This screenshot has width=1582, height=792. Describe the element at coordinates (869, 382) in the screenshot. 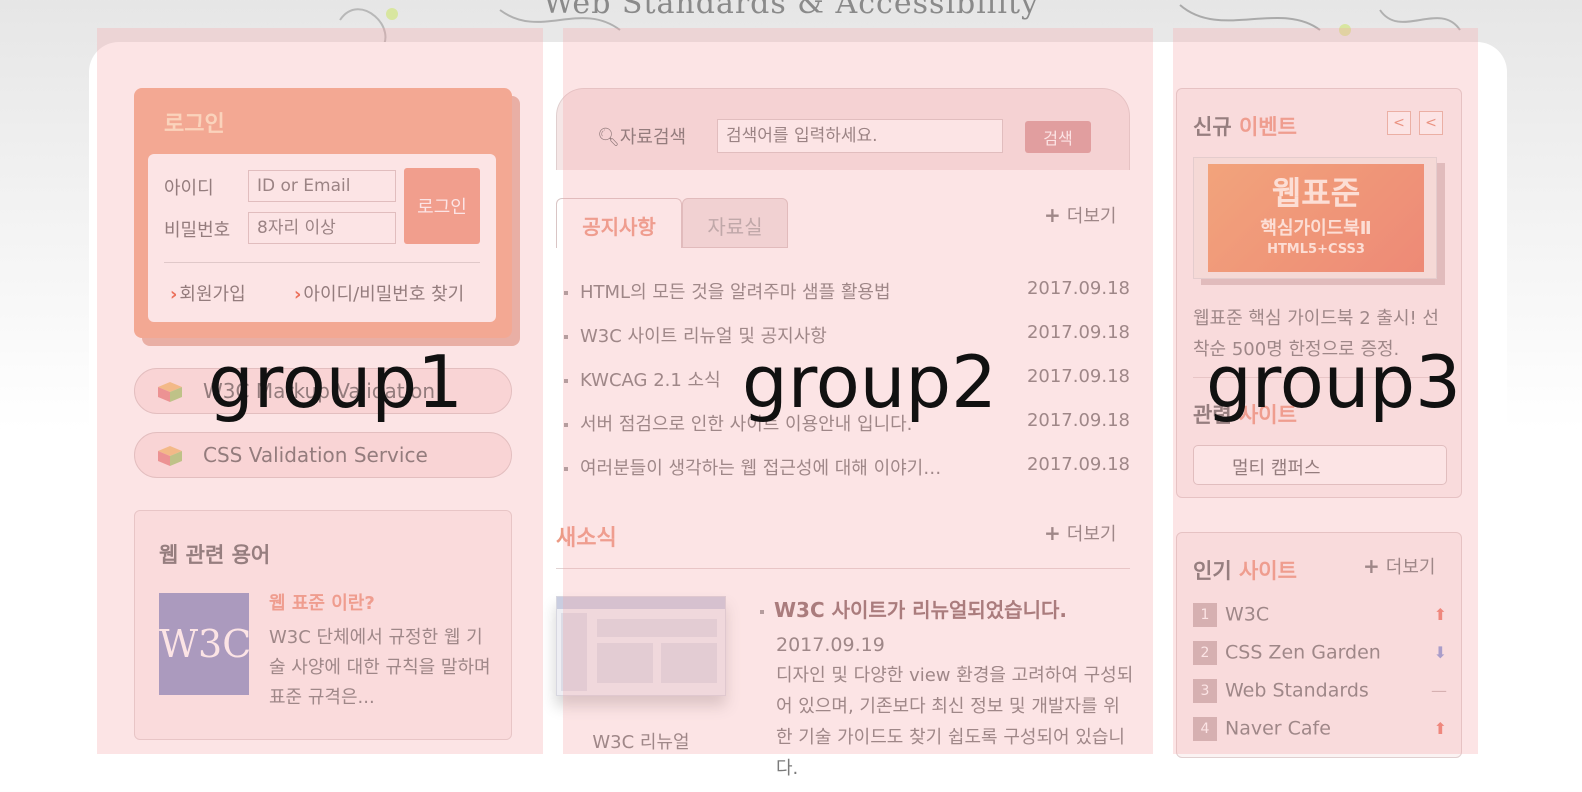

I see `group2-label: group2` at that location.